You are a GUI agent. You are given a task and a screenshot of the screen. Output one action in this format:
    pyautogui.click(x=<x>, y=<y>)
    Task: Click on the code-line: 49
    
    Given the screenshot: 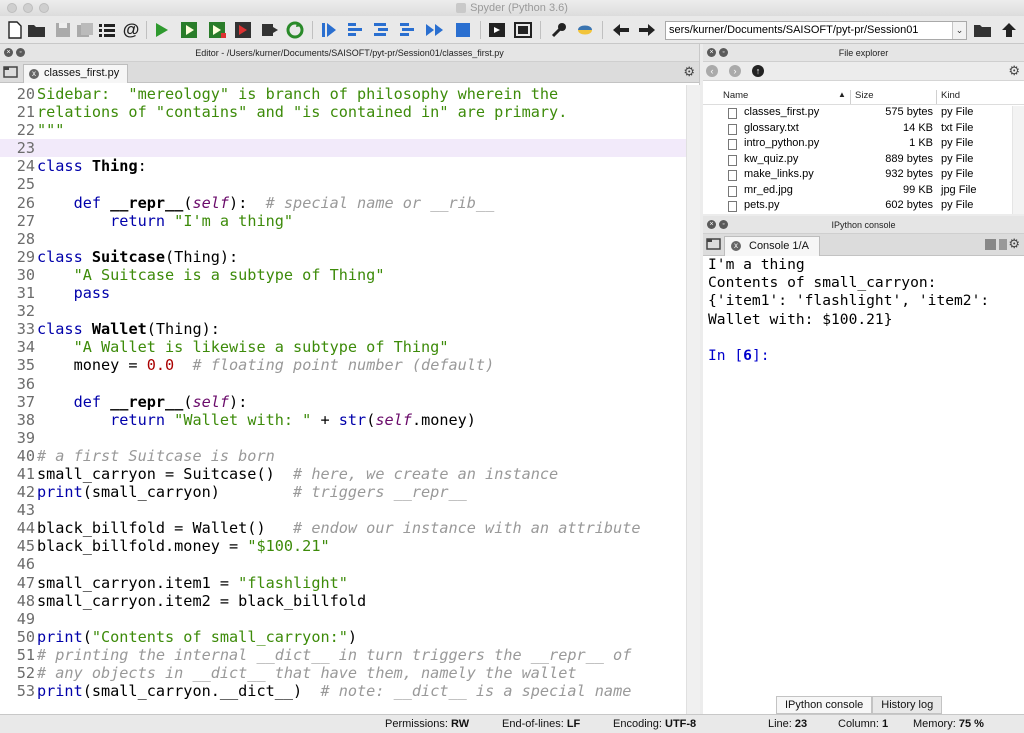 What is the action you would take?
    pyautogui.click(x=343, y=619)
    